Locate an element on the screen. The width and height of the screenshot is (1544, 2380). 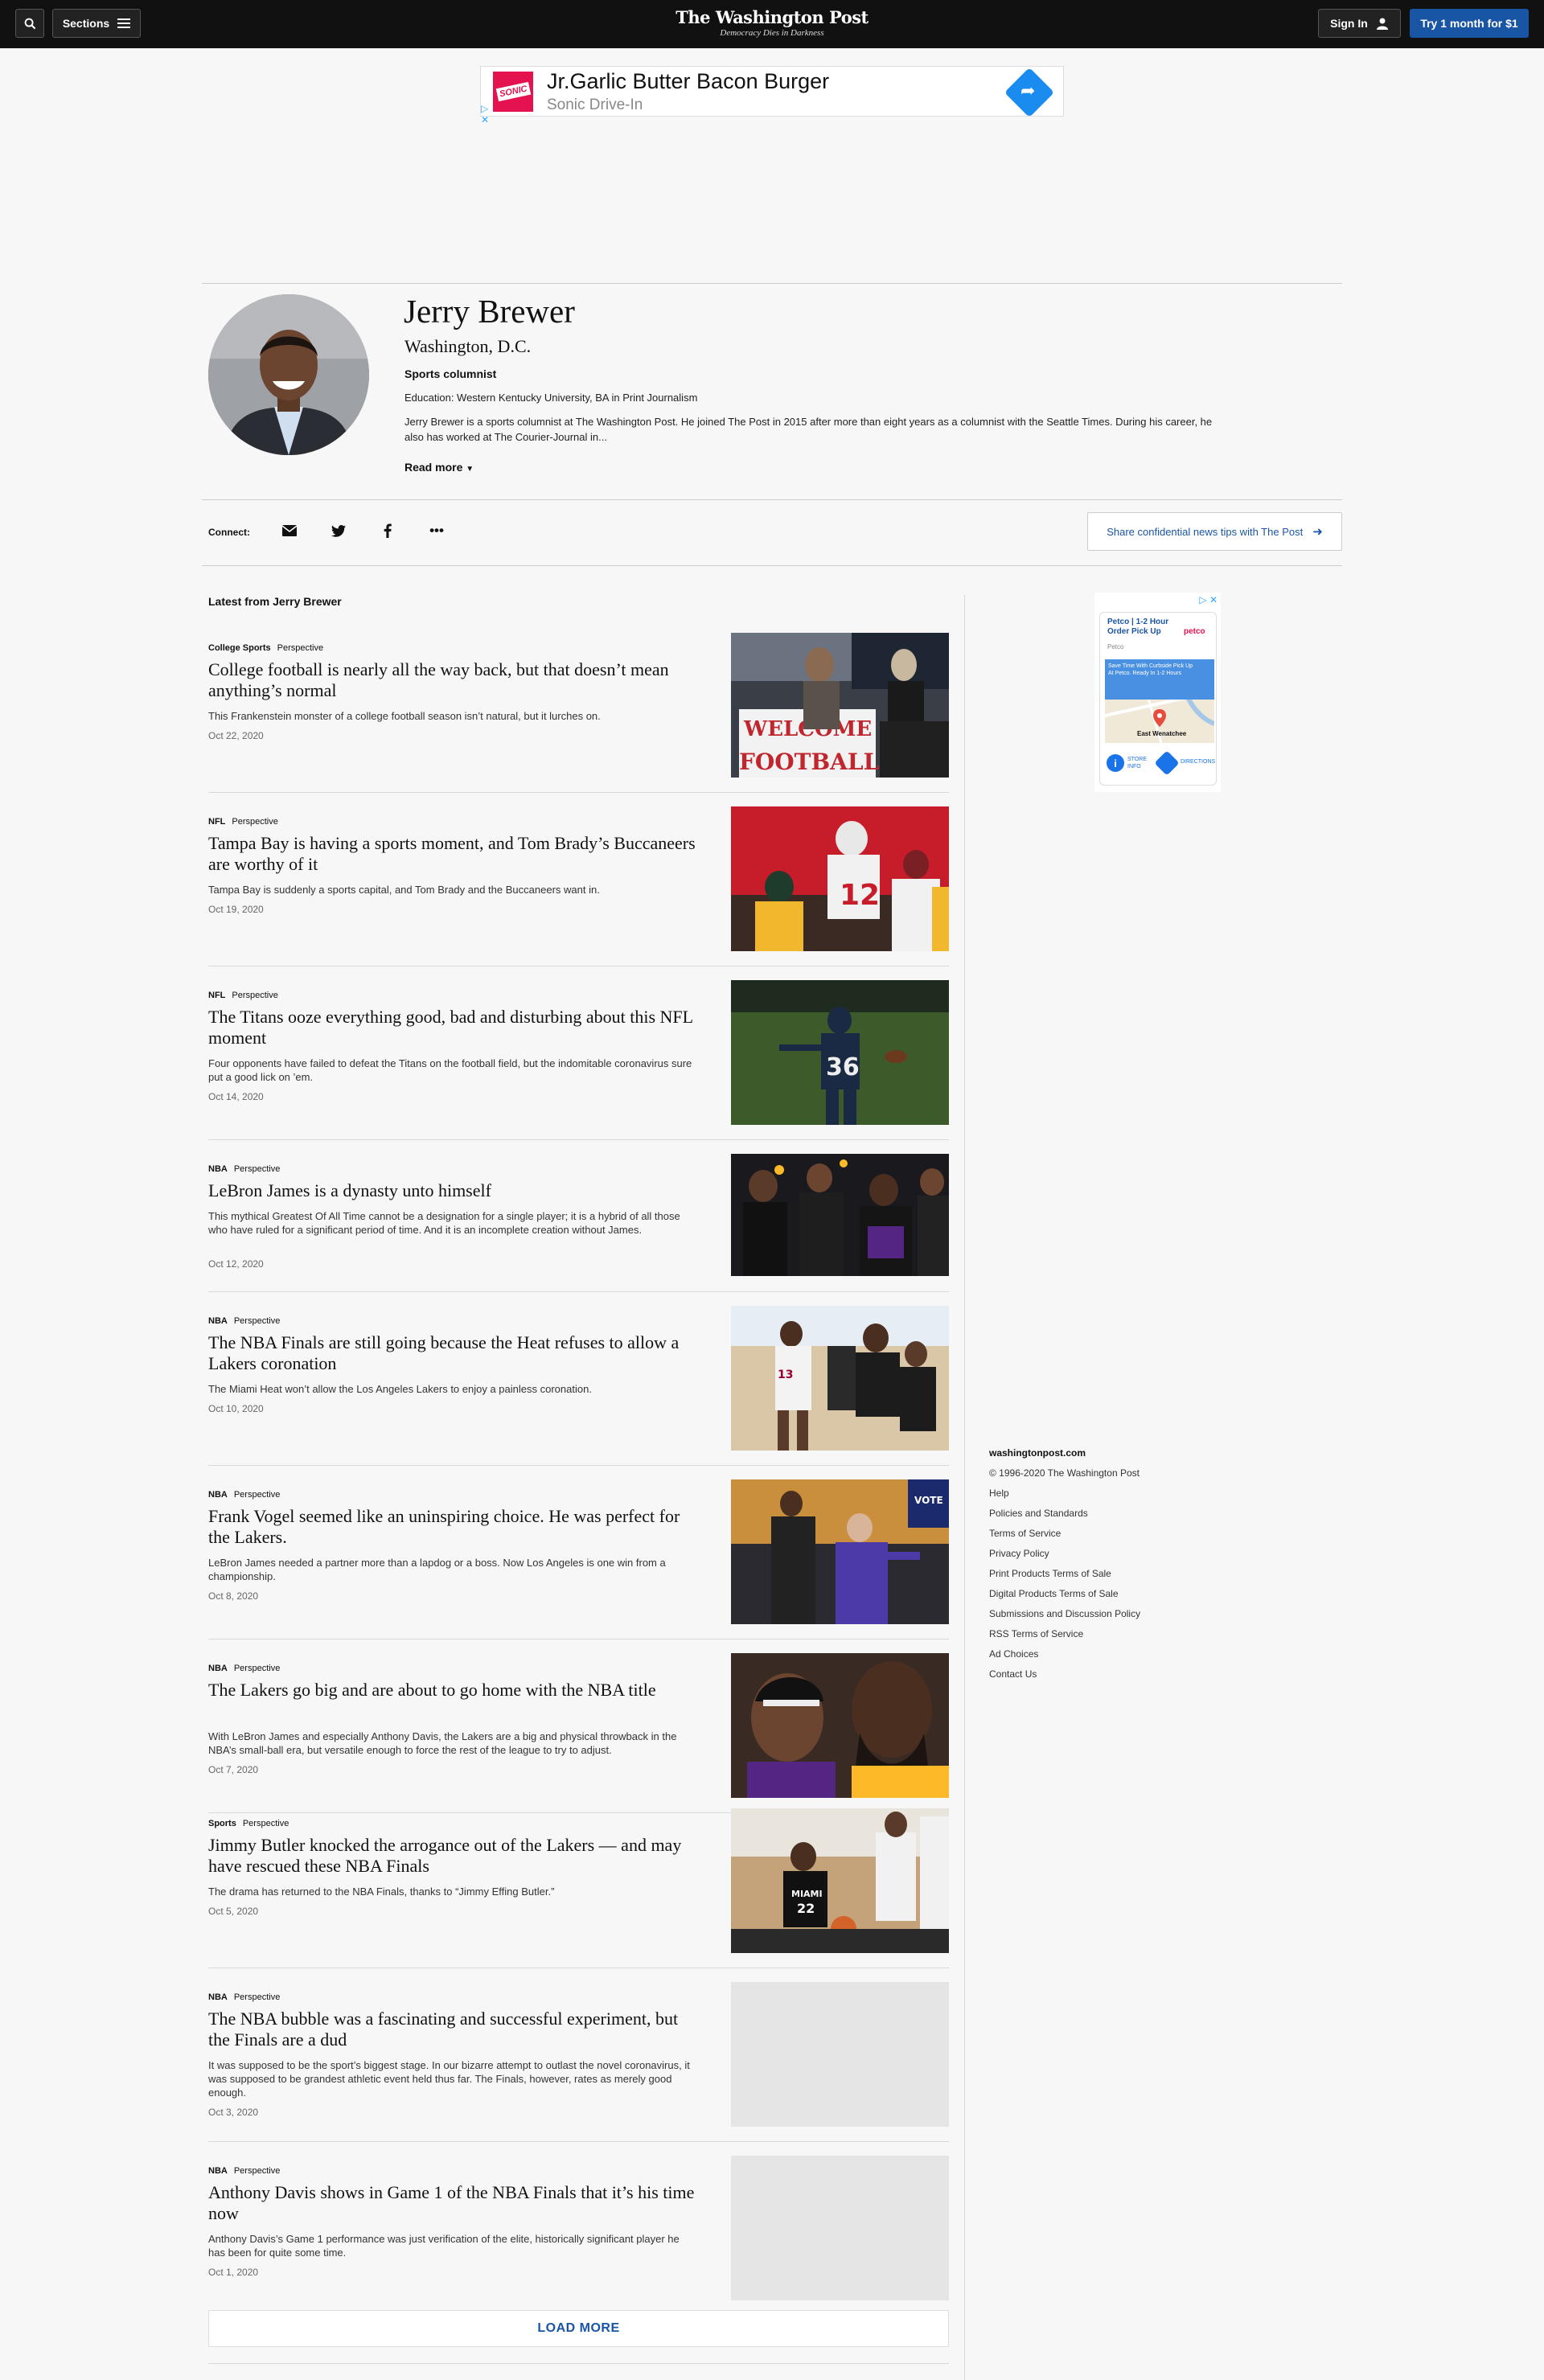
article-date: Oct 10, 2020 is located at coordinates (236, 1408).